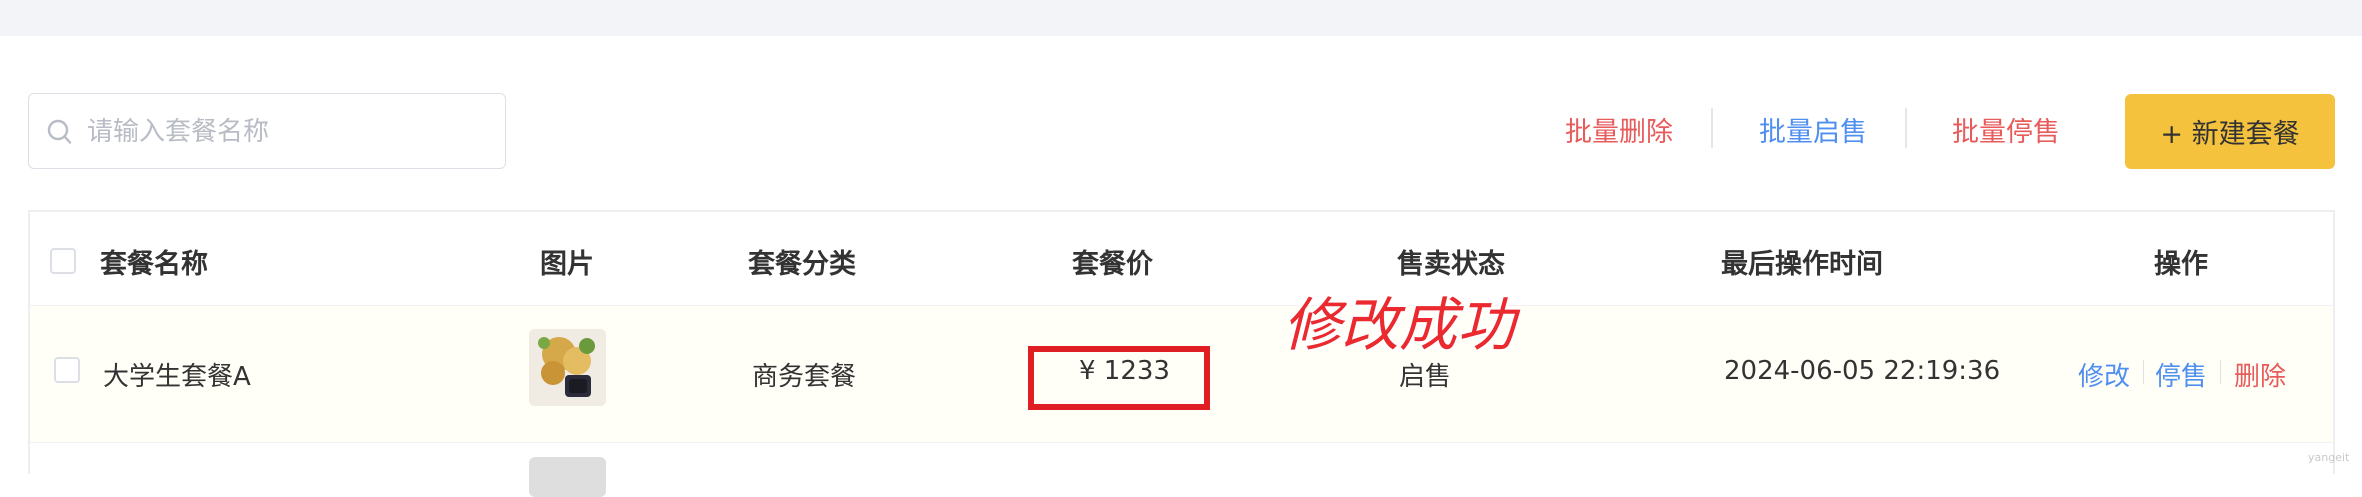 Image resolution: width=2362 pixels, height=497 pixels. What do you see at coordinates (59, 131) in the screenshot?
I see `search-icon` at bounding box center [59, 131].